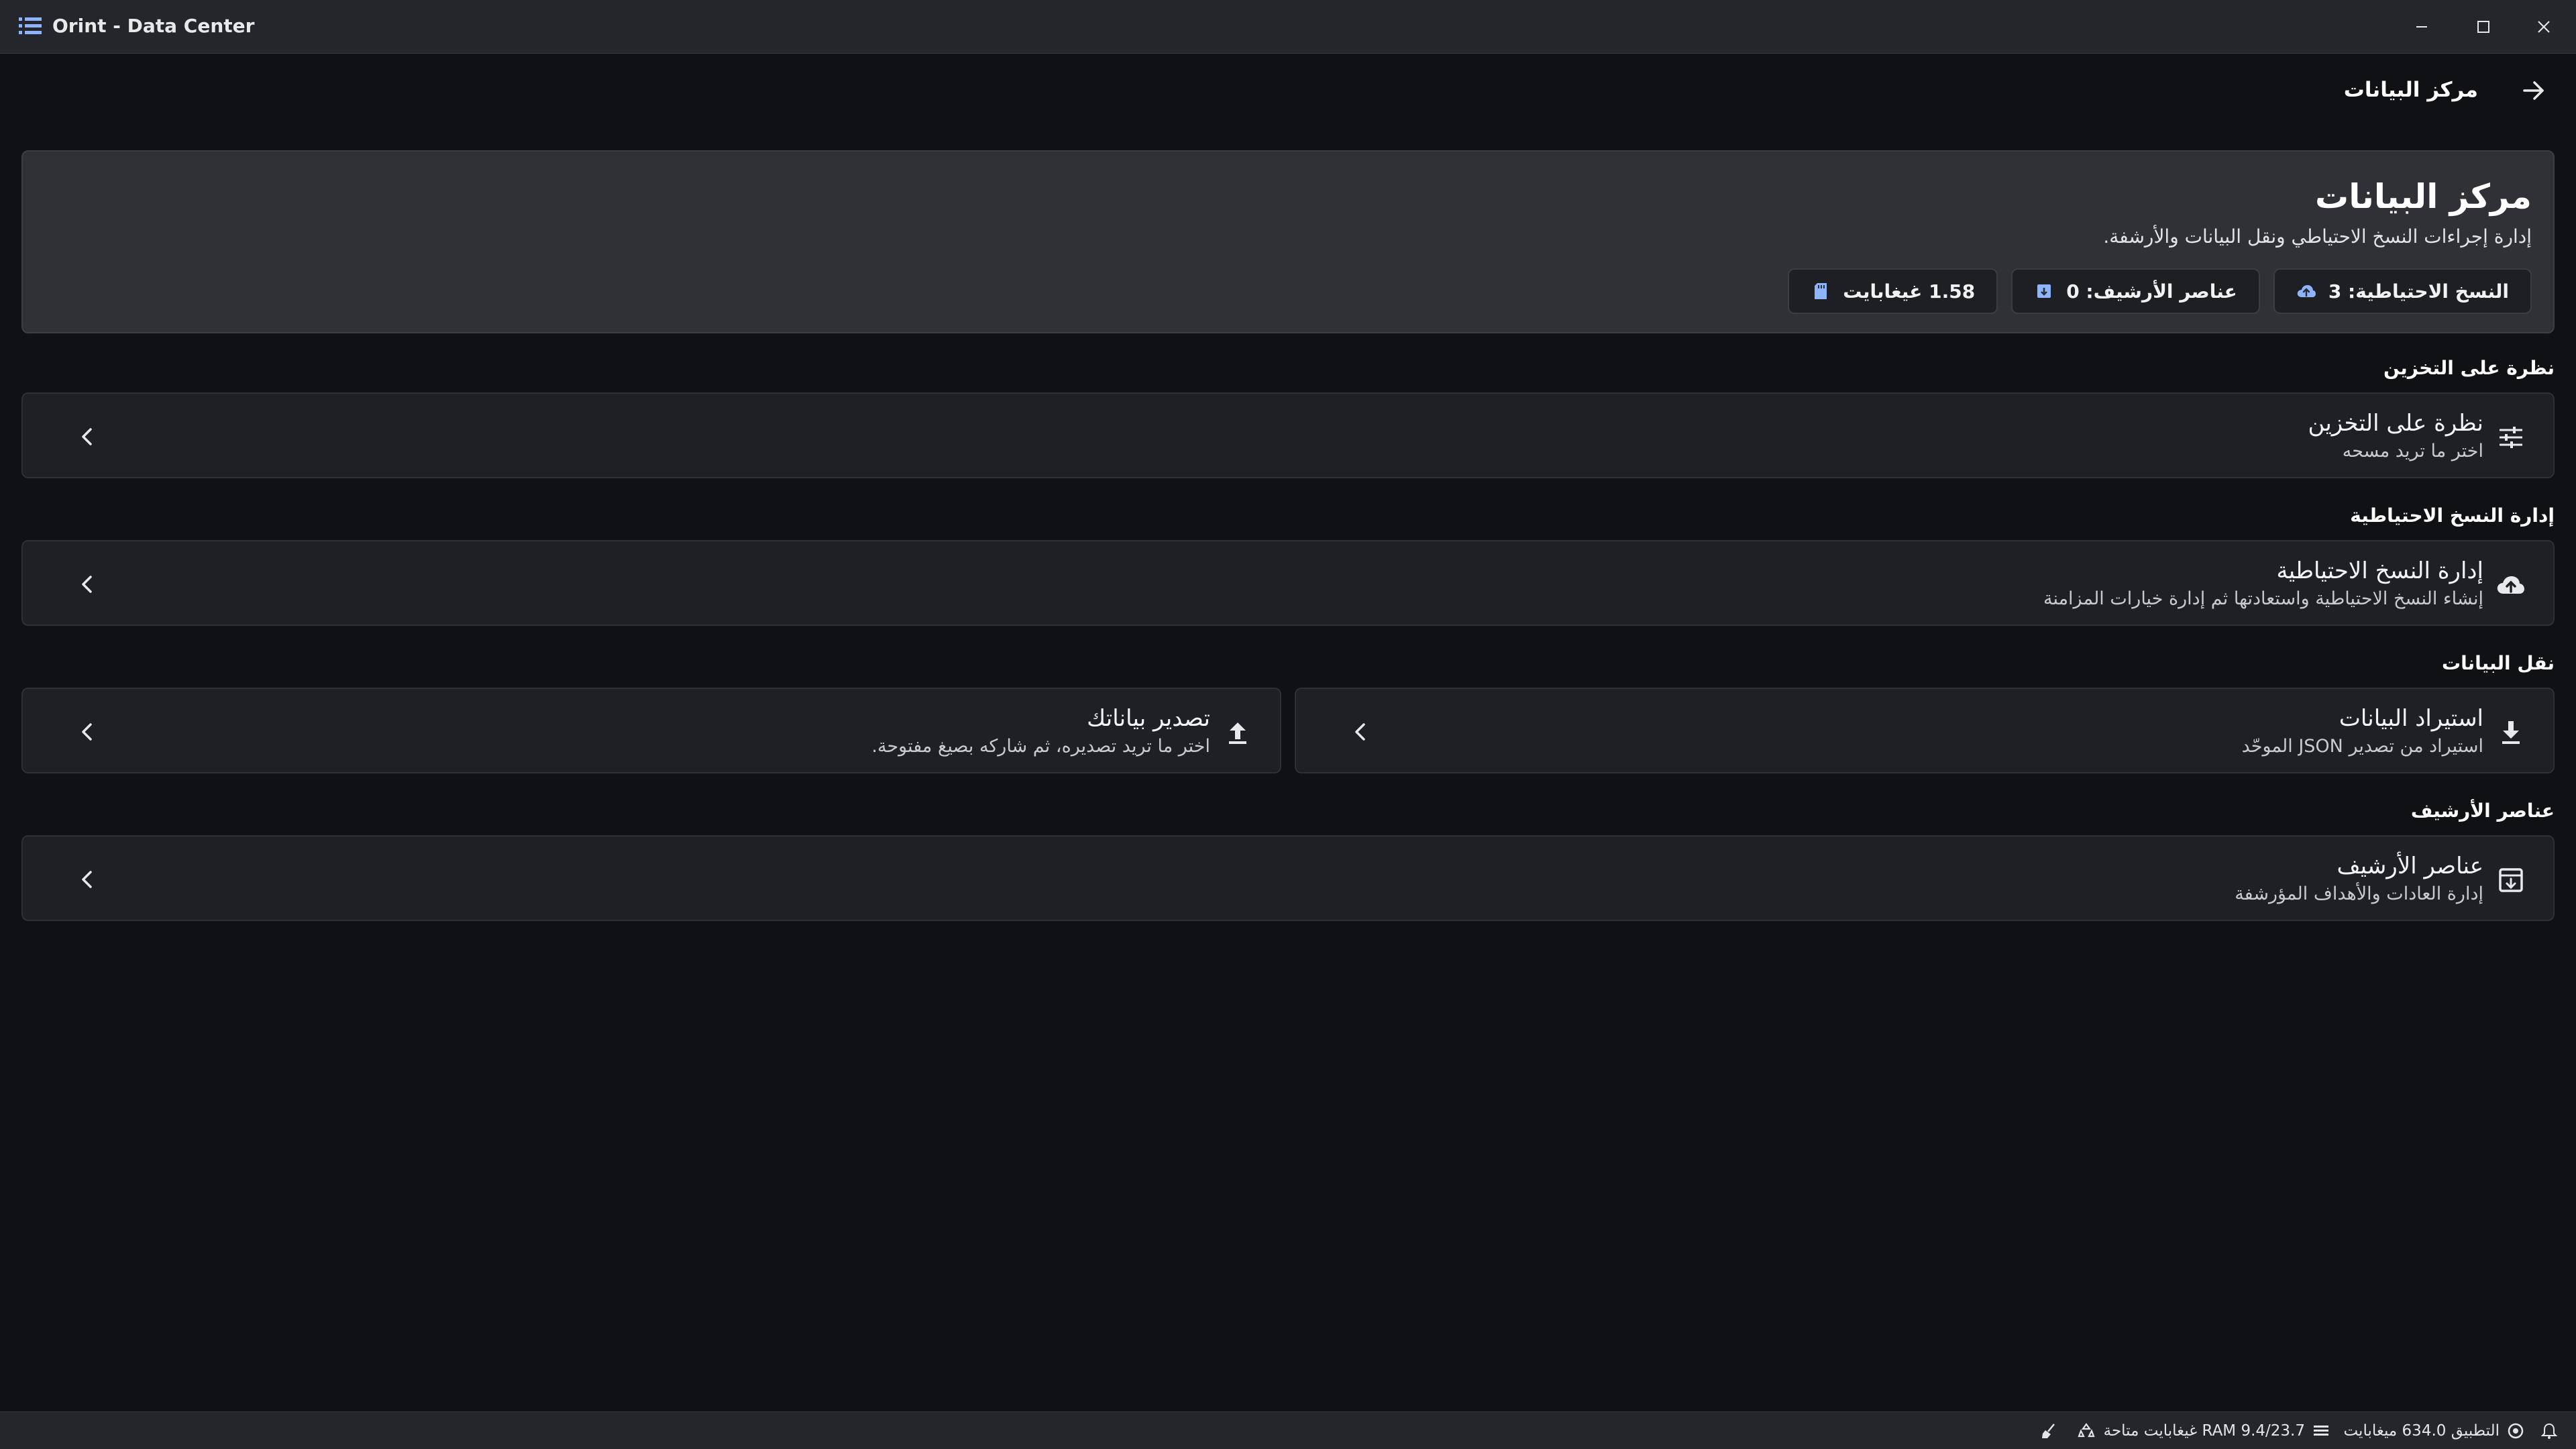 This screenshot has width=2576, height=1449. Describe the element at coordinates (1821, 291) in the screenshot. I see `sd-card-icon` at that location.